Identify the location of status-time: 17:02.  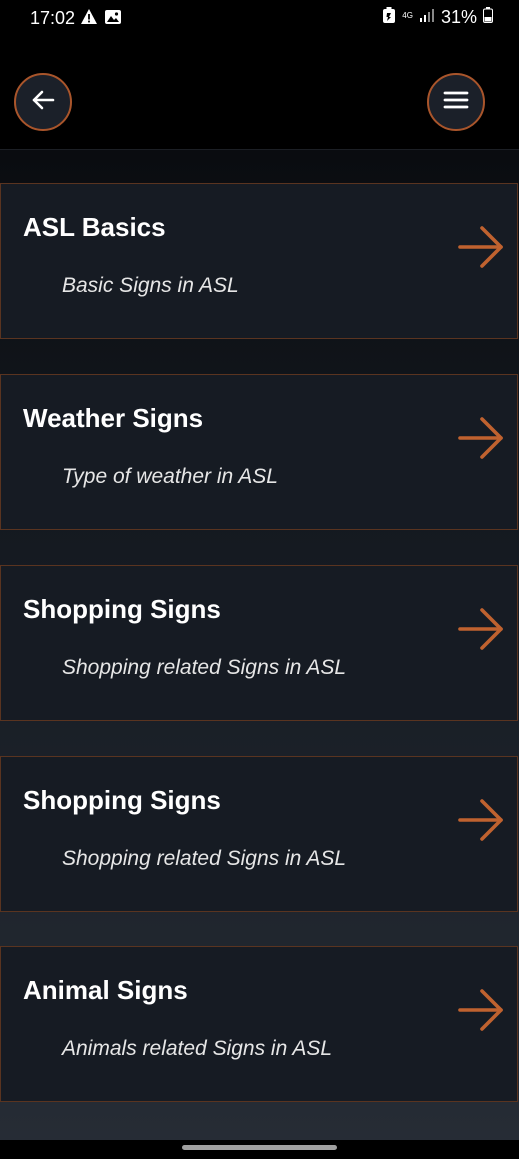
(53, 18).